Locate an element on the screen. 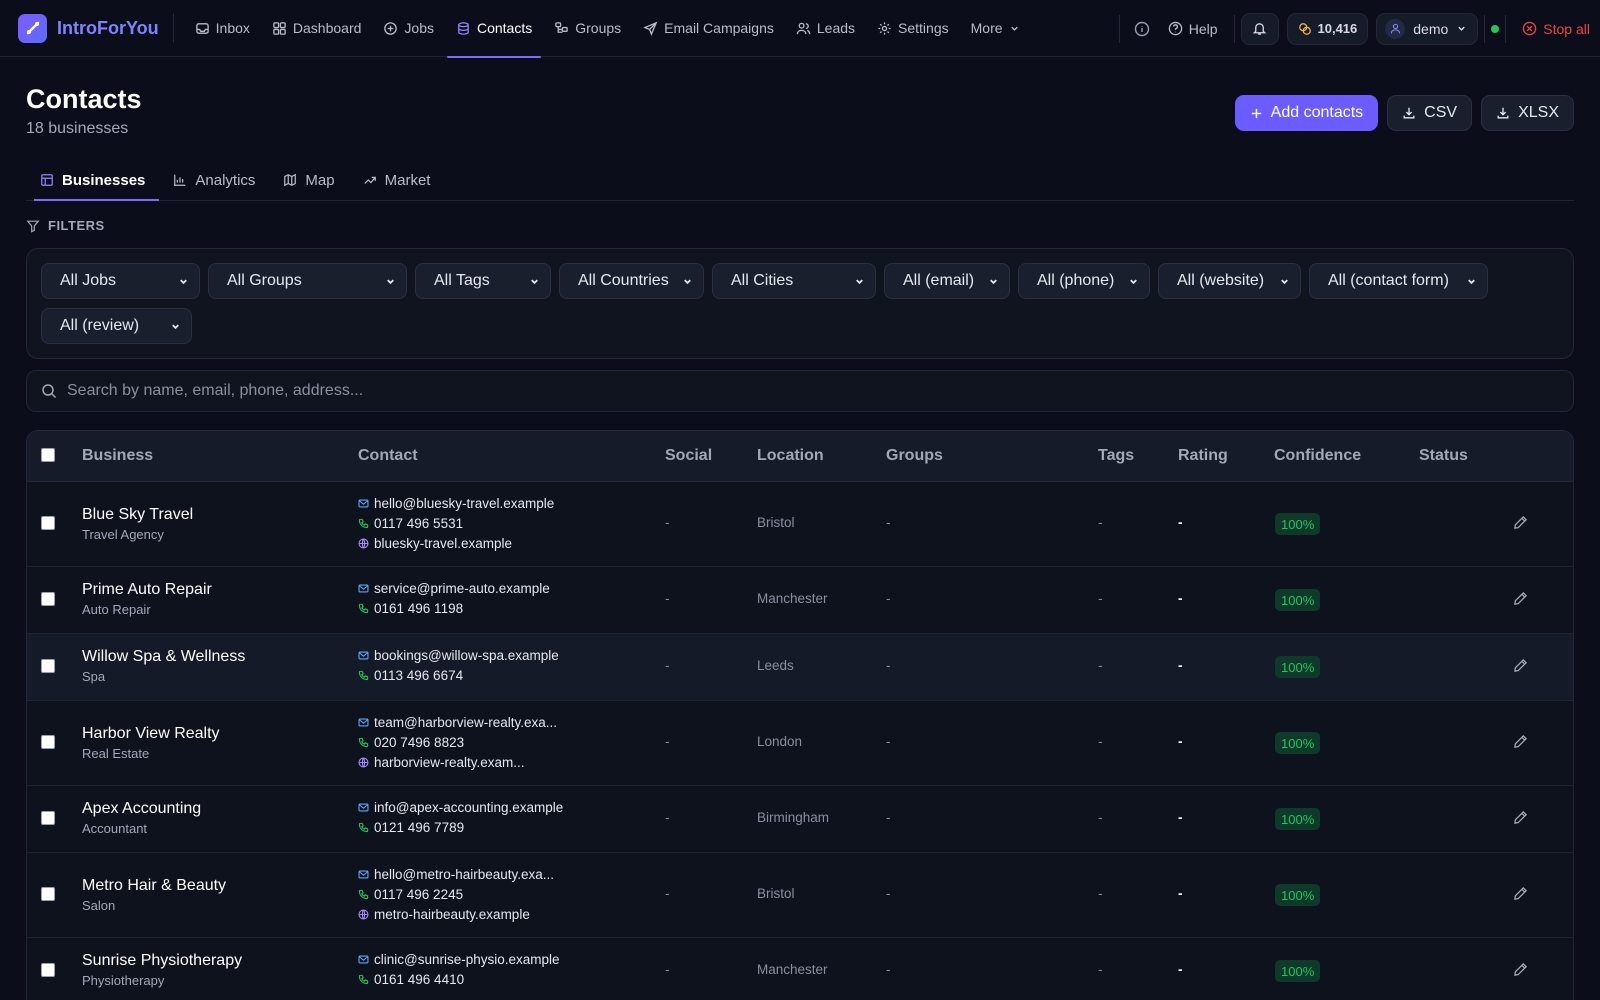 Image resolution: width=1600 pixels, height=1000 pixels. nav-item-settings: Settings is located at coordinates (913, 28).